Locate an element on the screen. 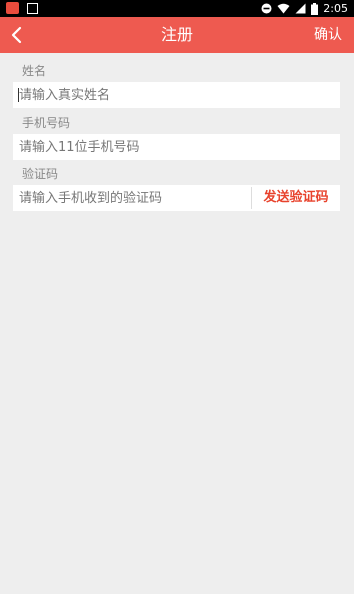 This screenshot has height=594, width=354. do-not-disturb-icon is located at coordinates (266, 8).